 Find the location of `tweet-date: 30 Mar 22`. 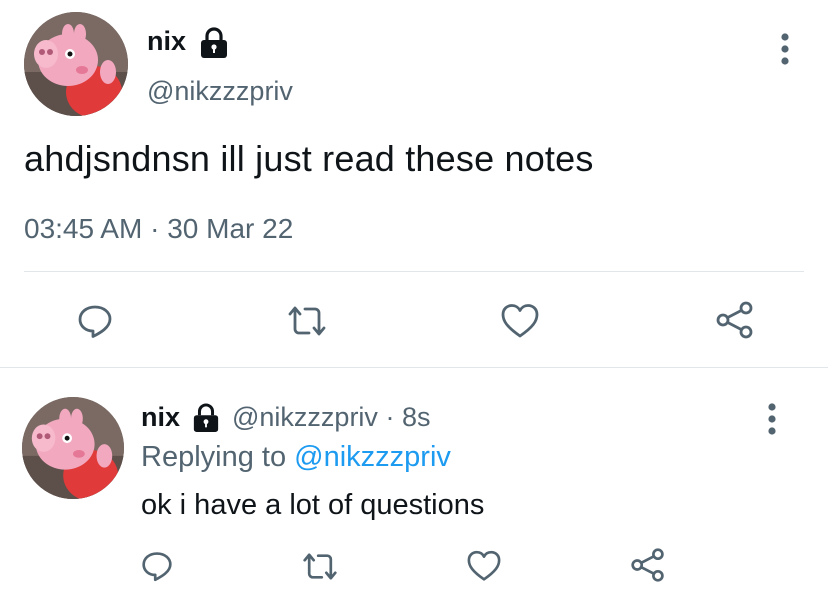

tweet-date: 30 Mar 22 is located at coordinates (230, 228).